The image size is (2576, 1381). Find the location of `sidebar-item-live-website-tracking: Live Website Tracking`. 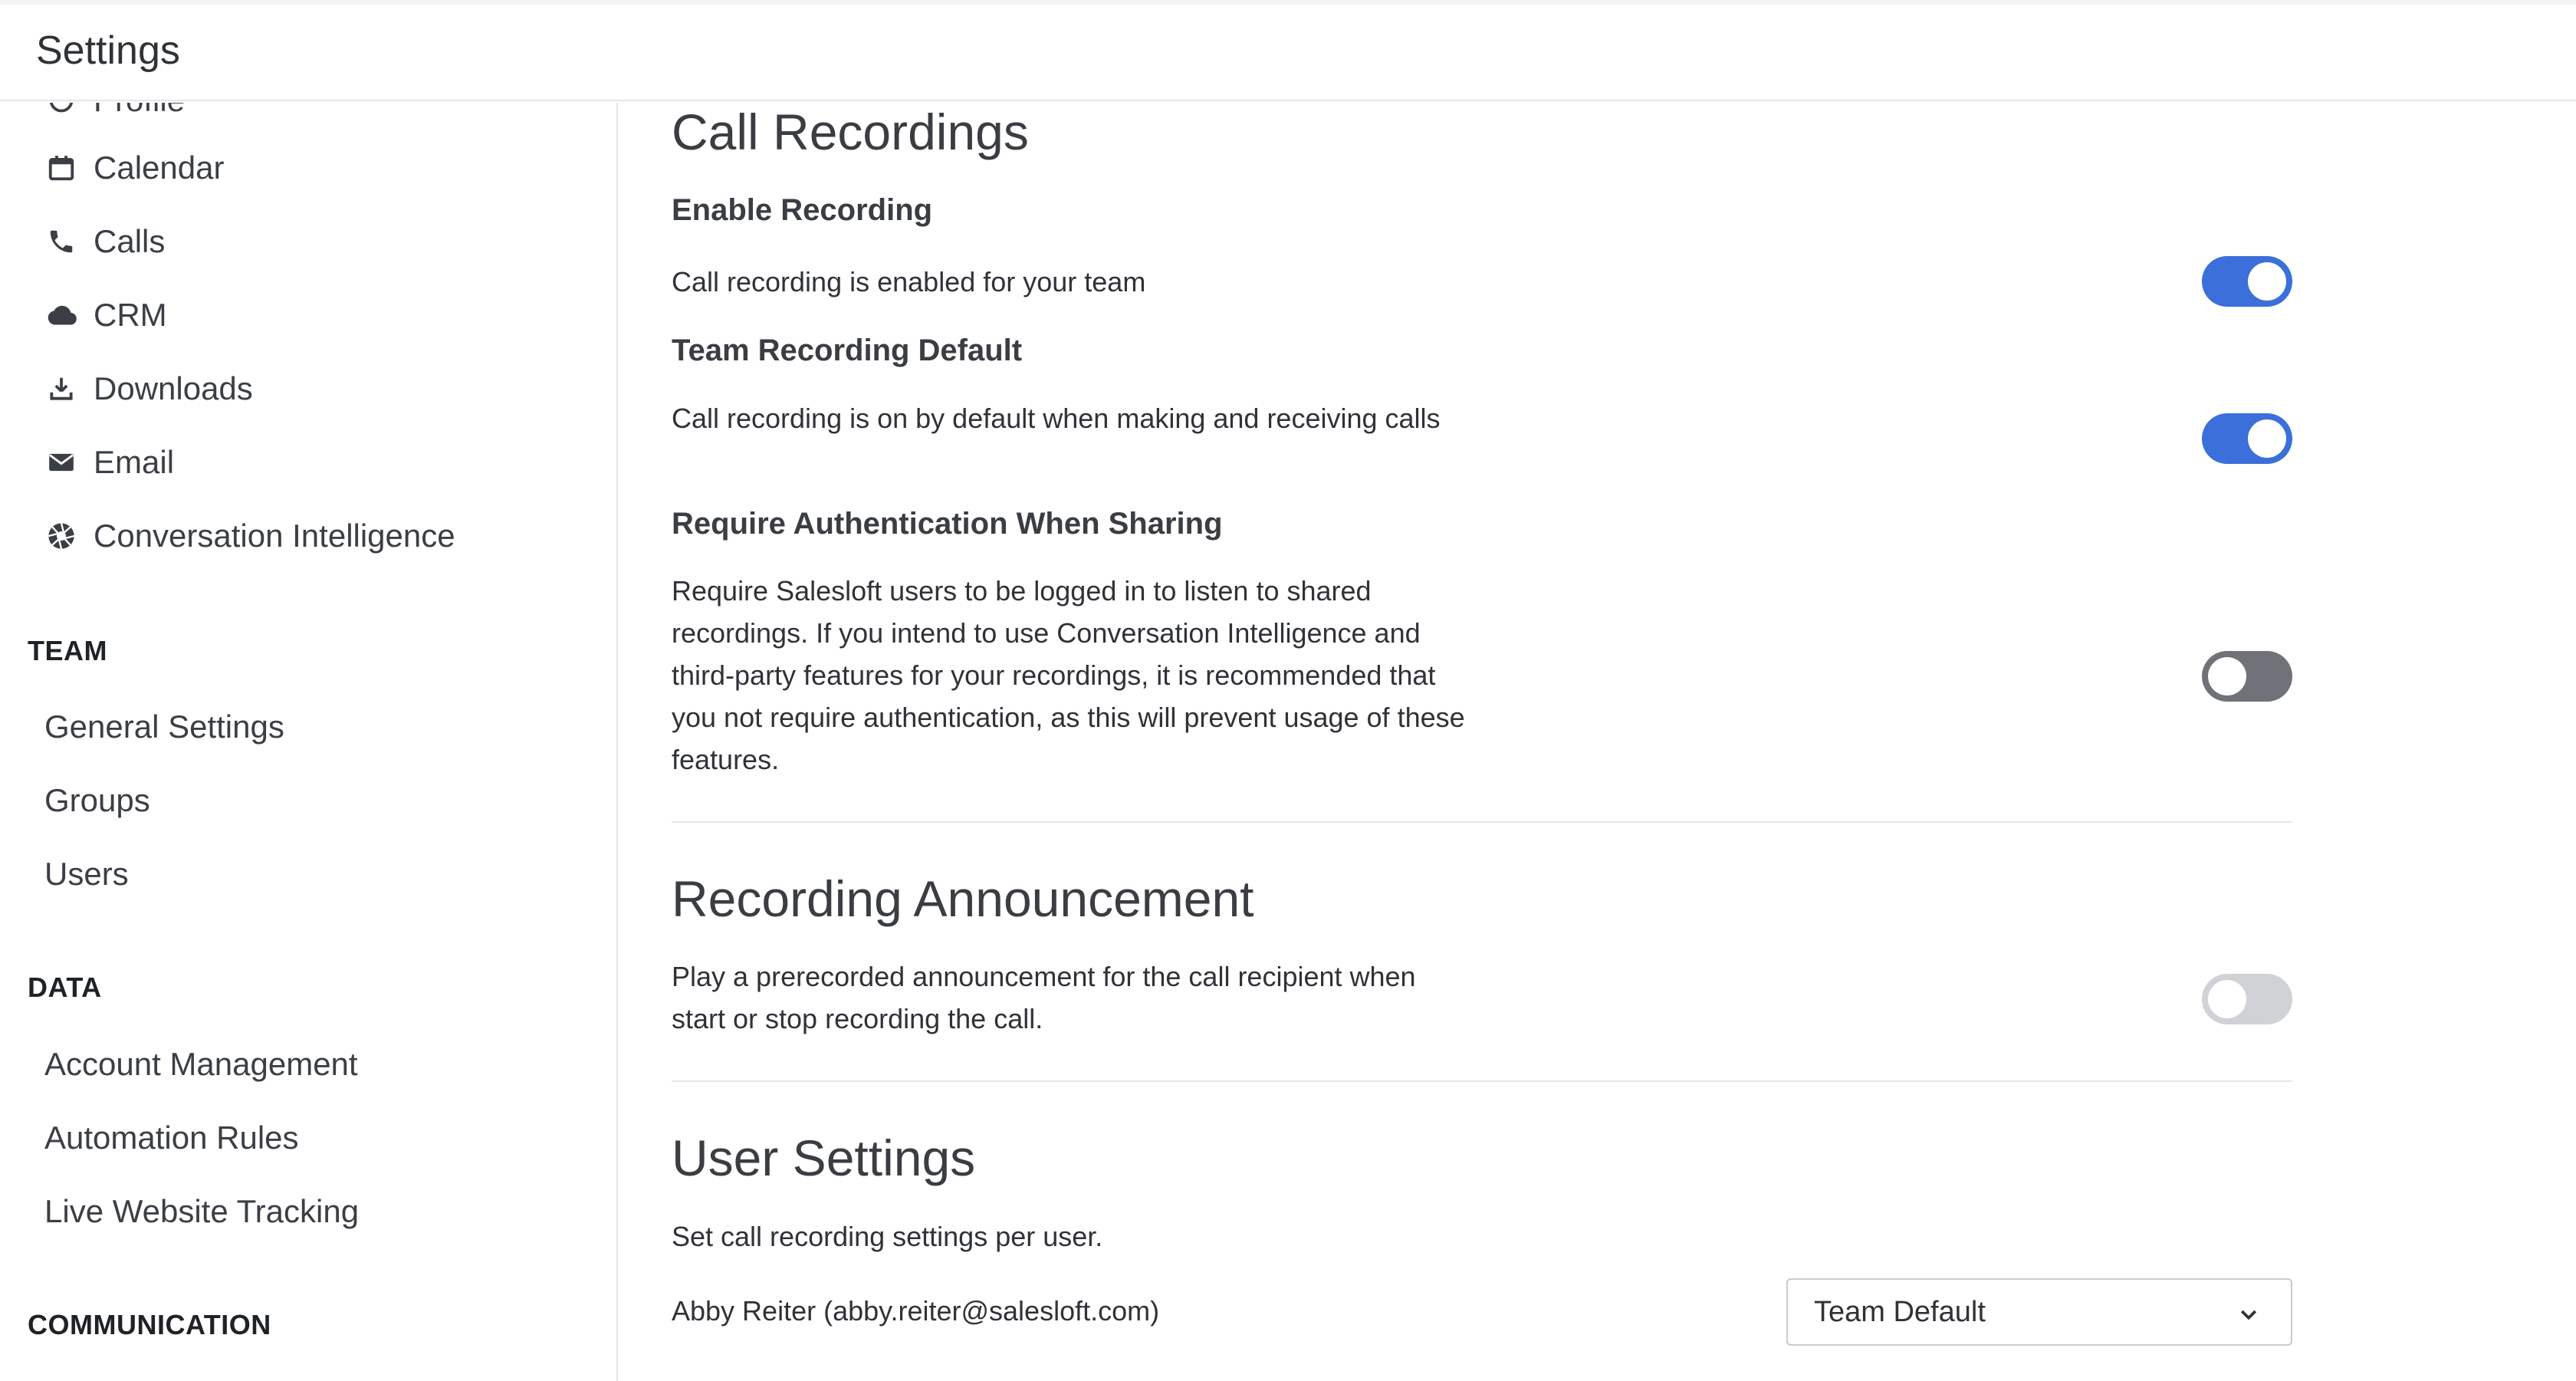

sidebar-item-live-website-tracking: Live Website Tracking is located at coordinates (202, 1211).